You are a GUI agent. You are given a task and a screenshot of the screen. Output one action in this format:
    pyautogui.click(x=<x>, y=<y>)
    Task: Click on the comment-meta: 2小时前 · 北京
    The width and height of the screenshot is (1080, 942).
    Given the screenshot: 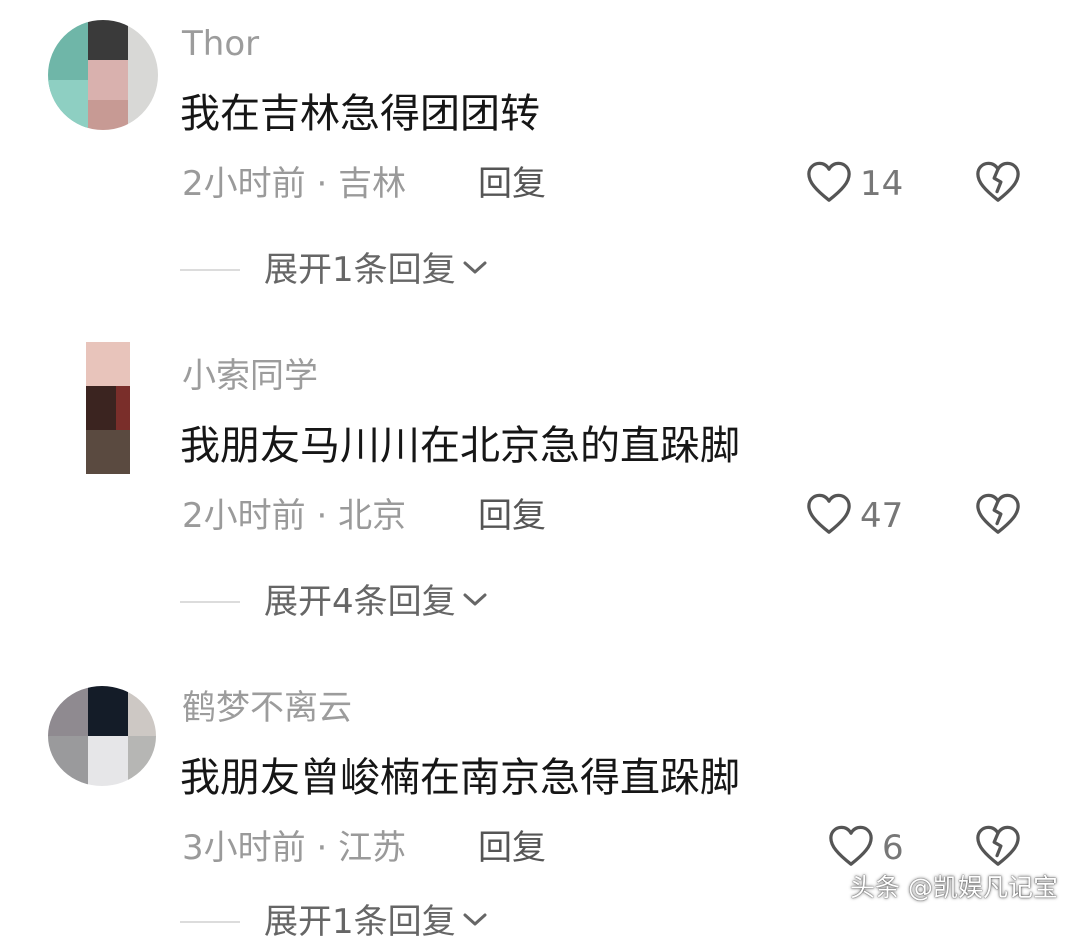 What is the action you would take?
    pyautogui.click(x=294, y=516)
    